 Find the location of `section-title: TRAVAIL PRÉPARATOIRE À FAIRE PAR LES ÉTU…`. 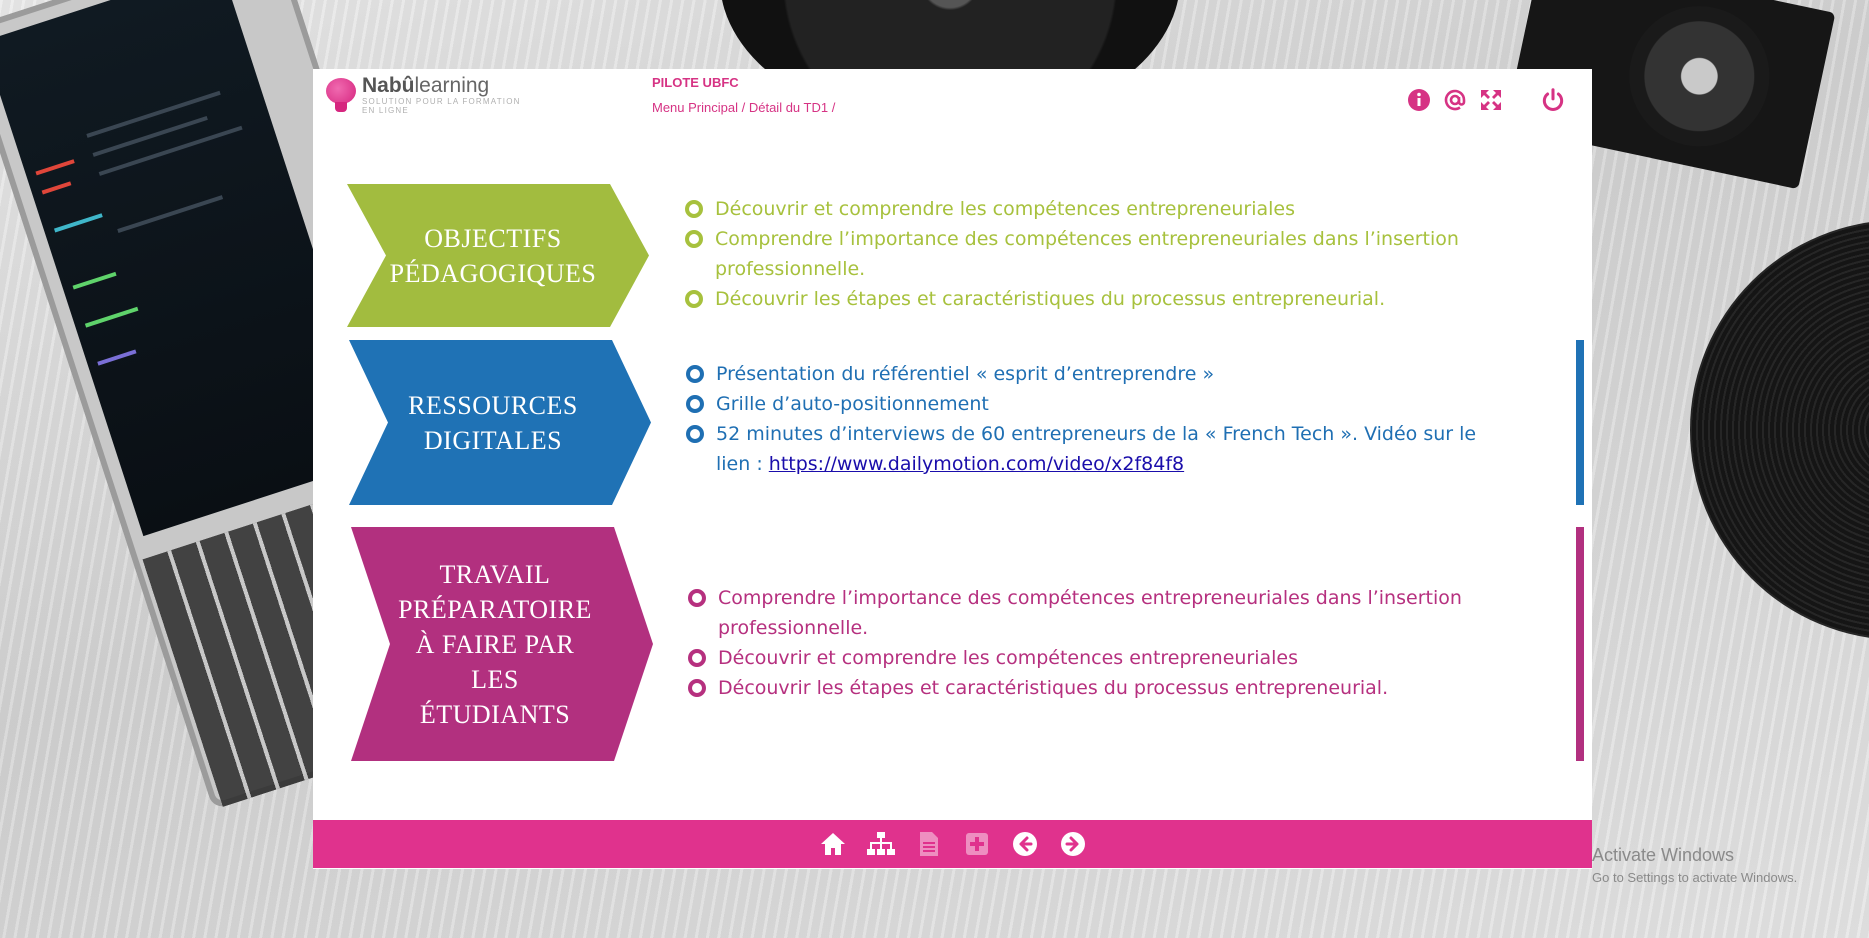

section-title: TRAVAIL PRÉPARATOIRE À FAIRE PAR LES ÉTU… is located at coordinates (495, 644).